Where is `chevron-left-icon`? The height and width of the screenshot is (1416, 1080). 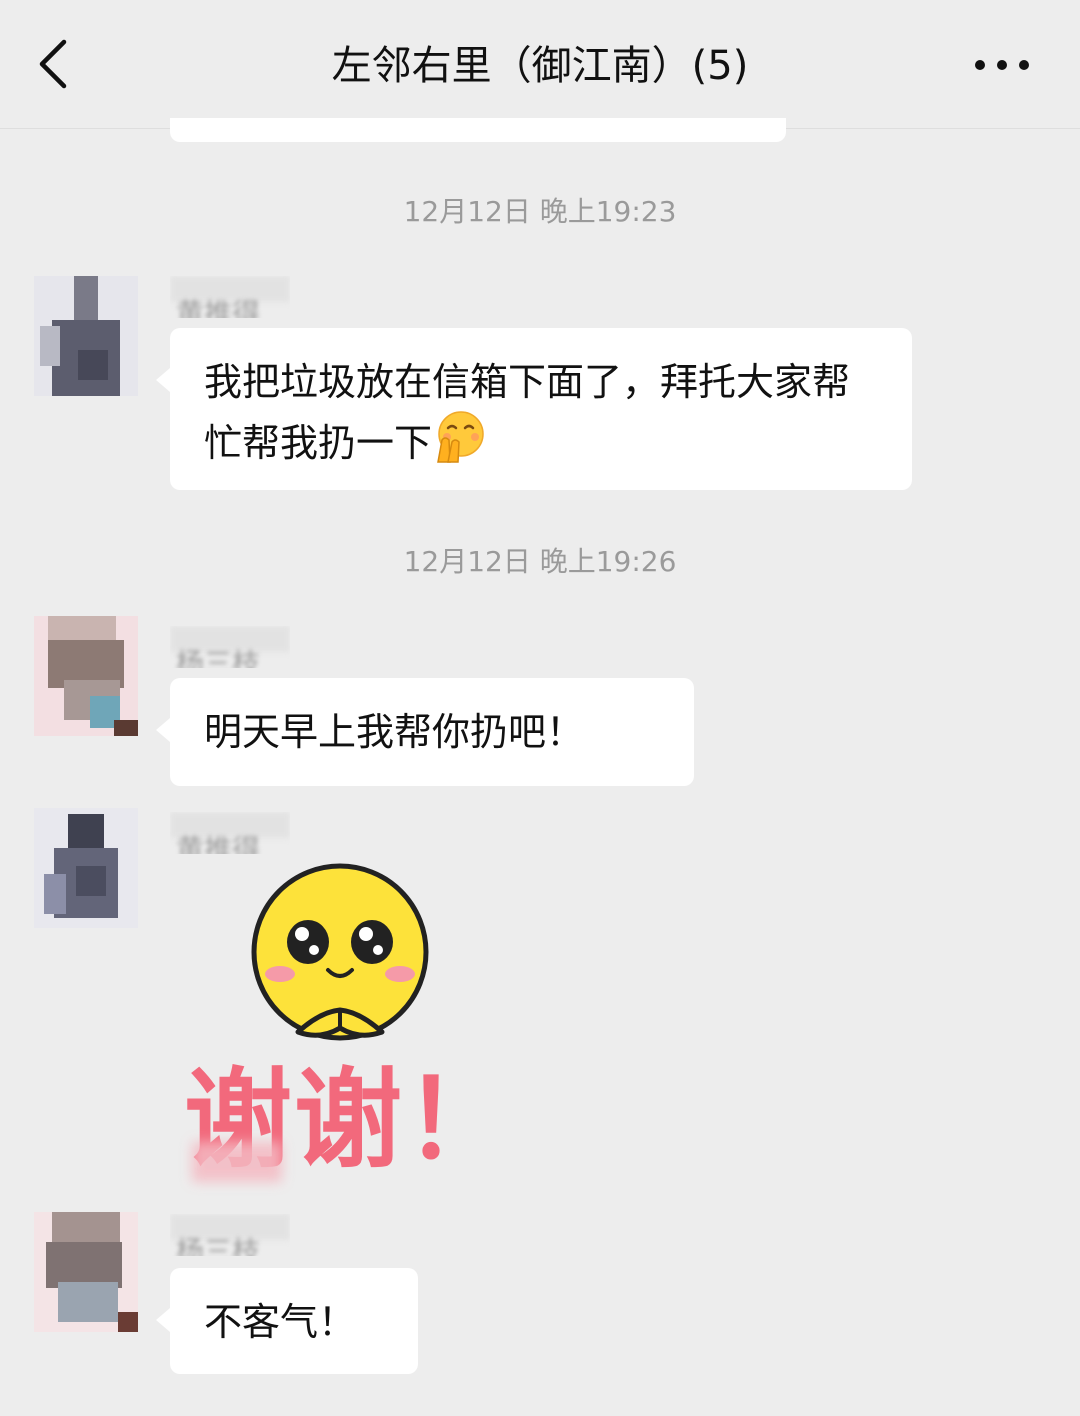
chevron-left-icon is located at coordinates (53, 64).